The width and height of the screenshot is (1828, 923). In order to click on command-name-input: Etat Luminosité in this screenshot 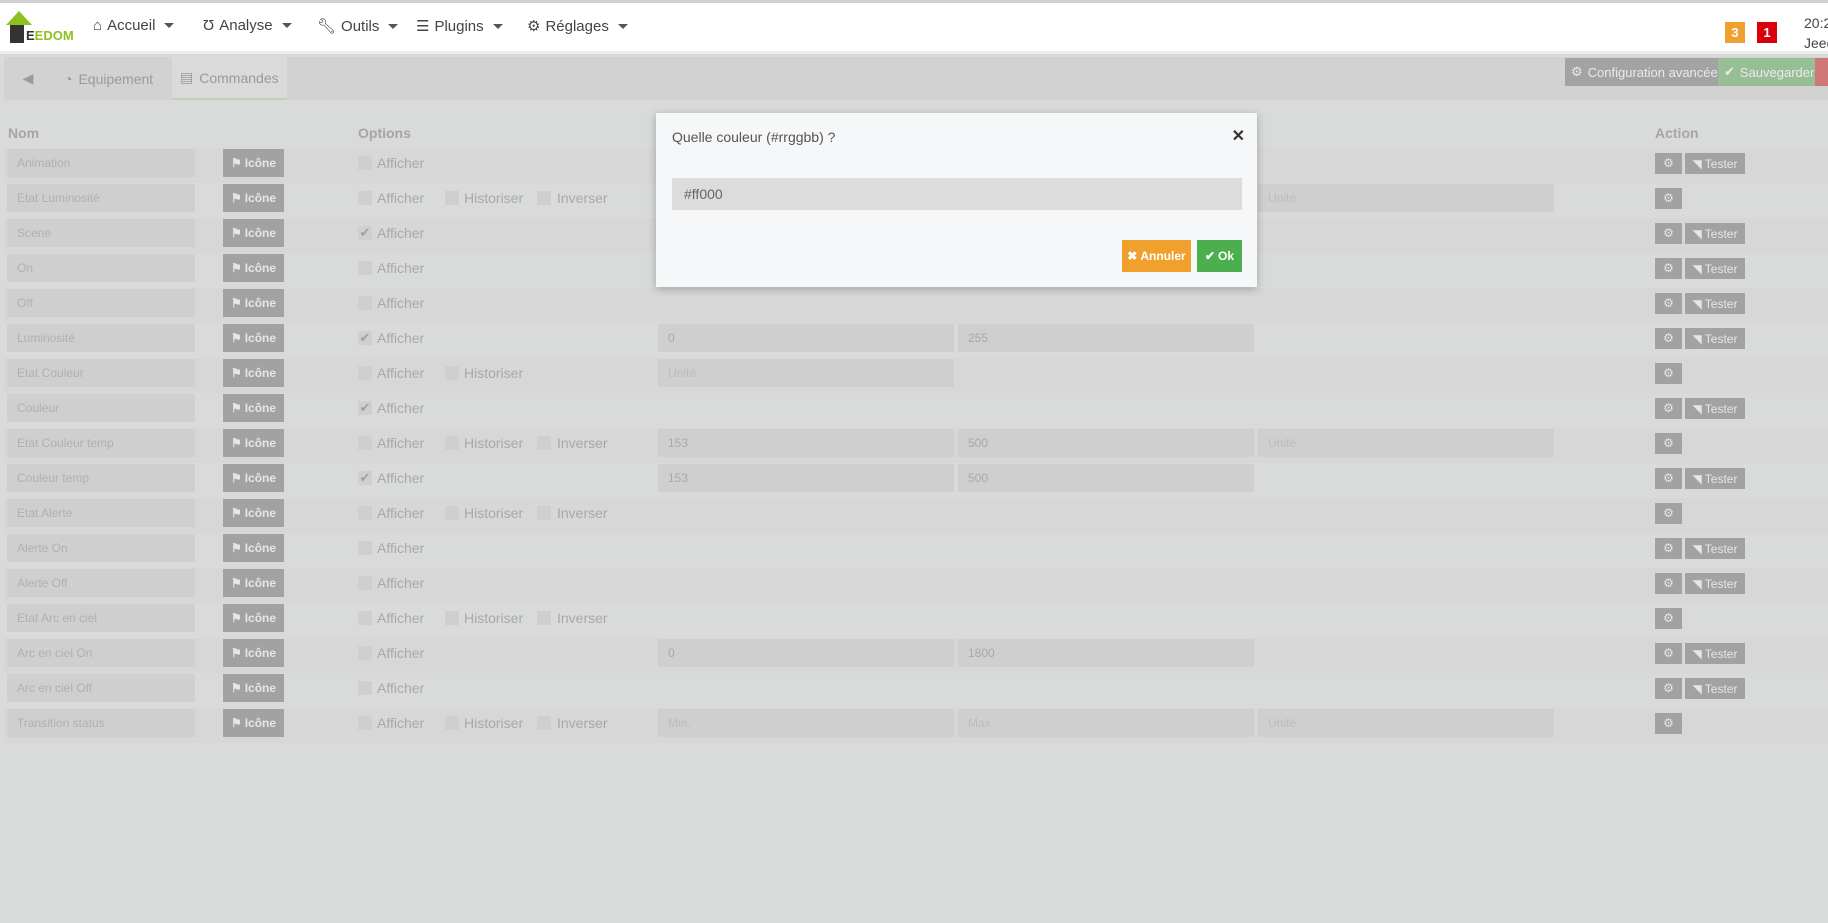, I will do `click(101, 198)`.